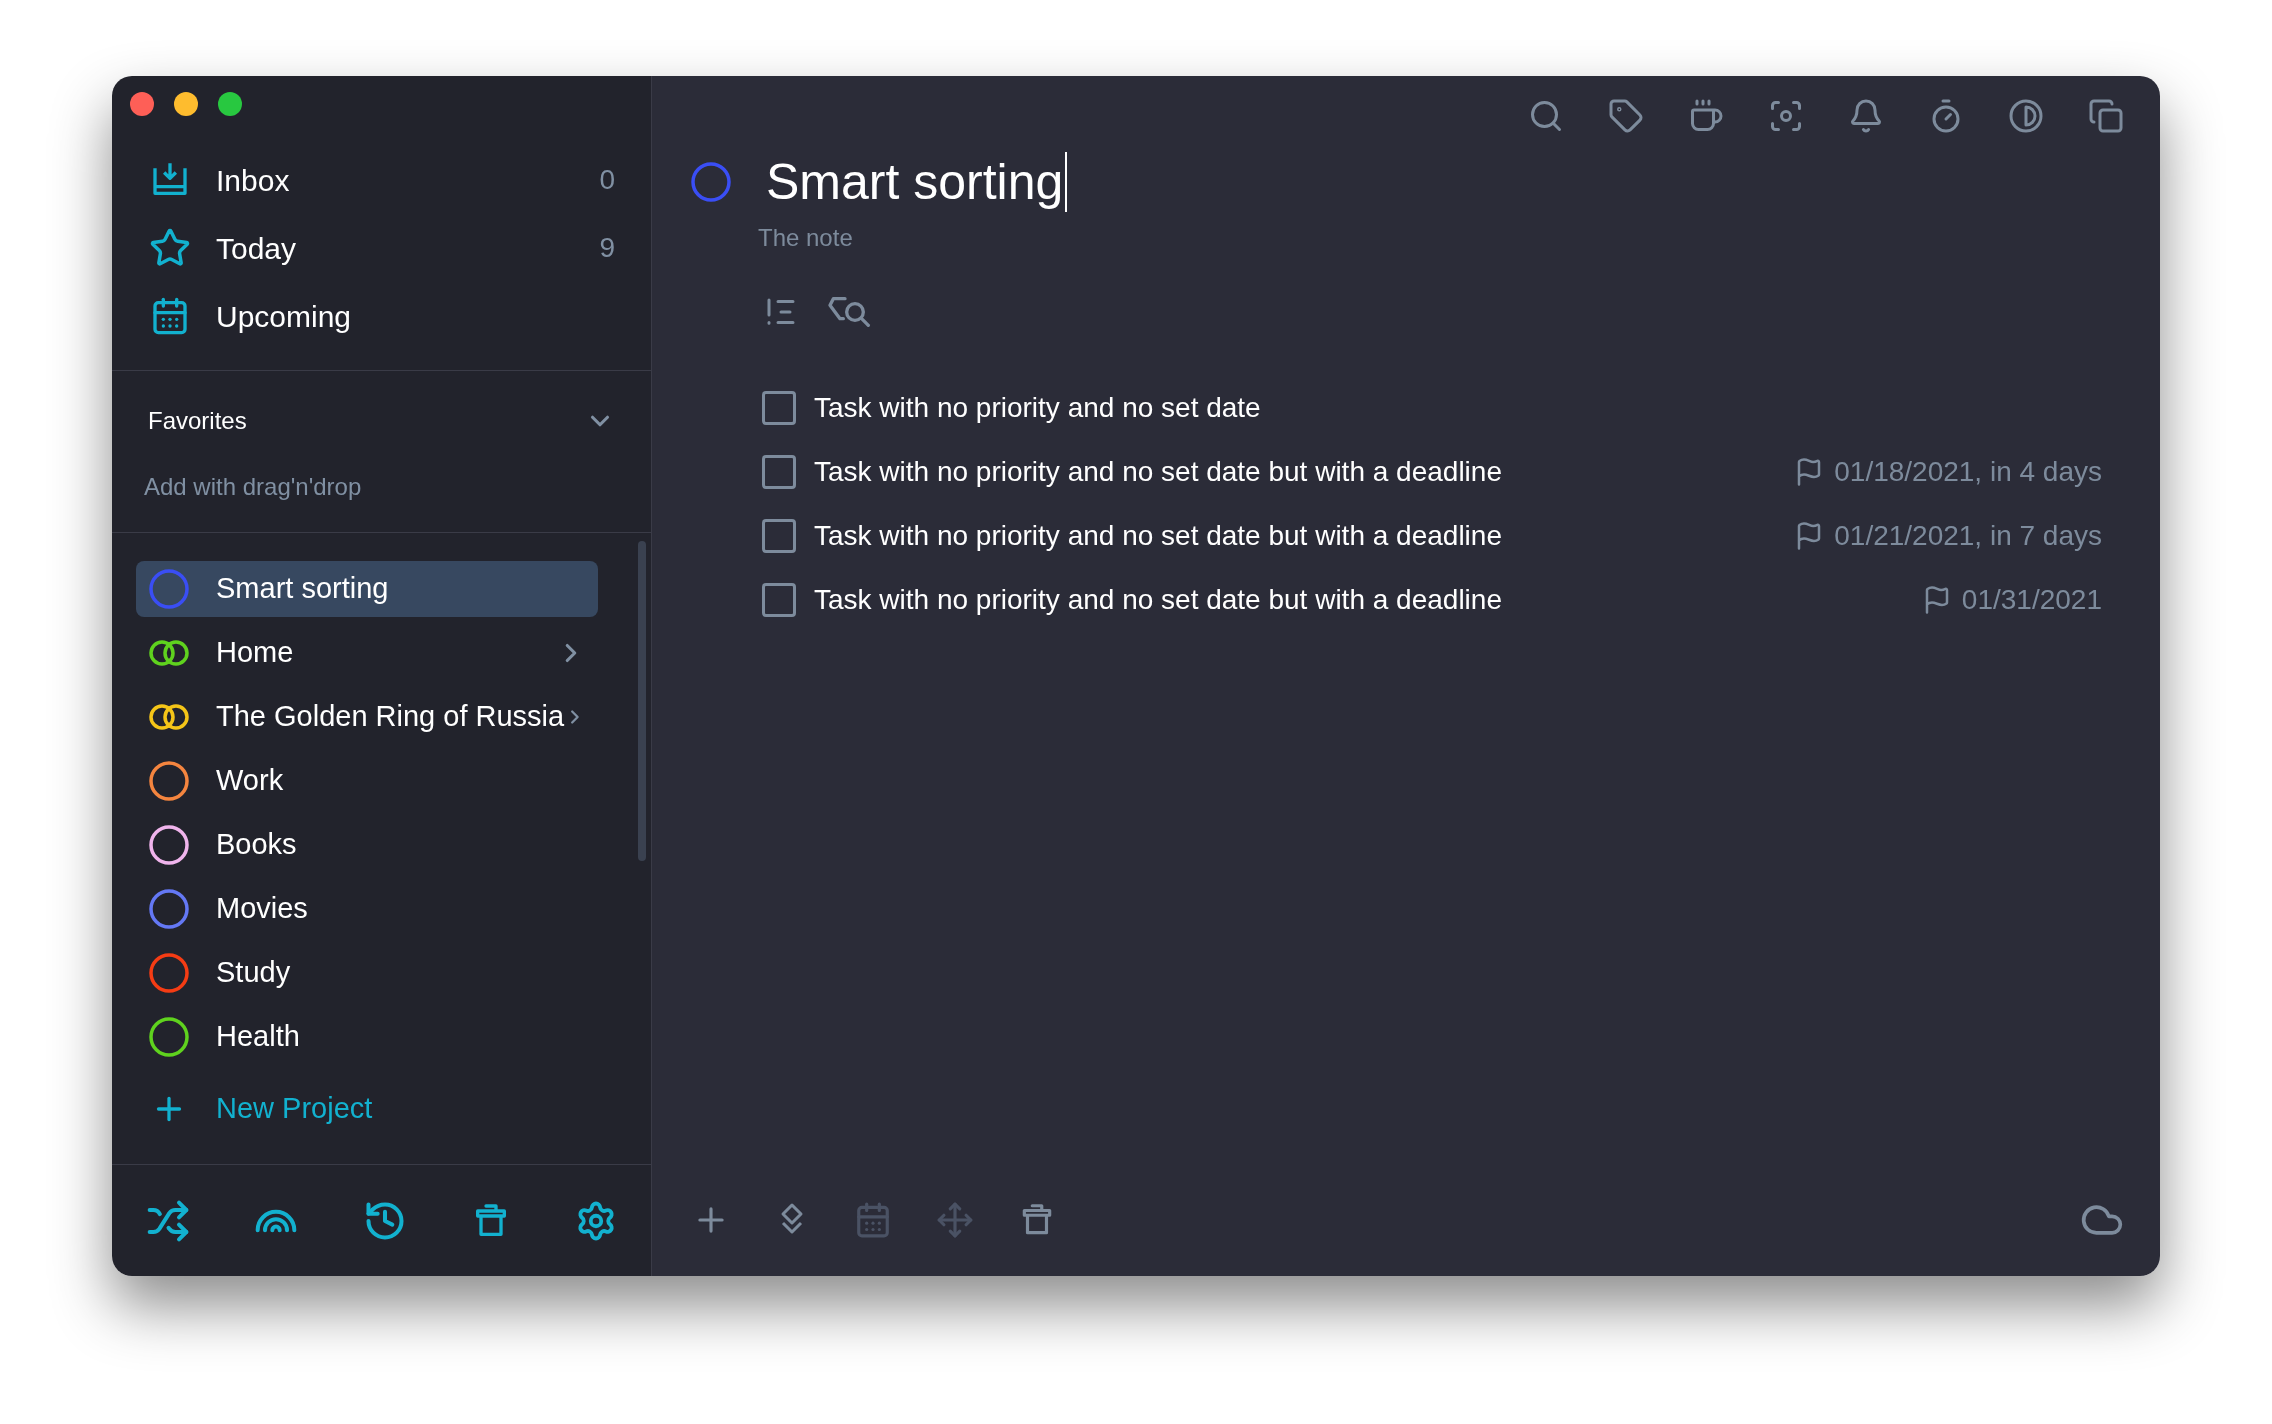 The image size is (2272, 1424). What do you see at coordinates (367, 1037) in the screenshot?
I see `project-item: Health` at bounding box center [367, 1037].